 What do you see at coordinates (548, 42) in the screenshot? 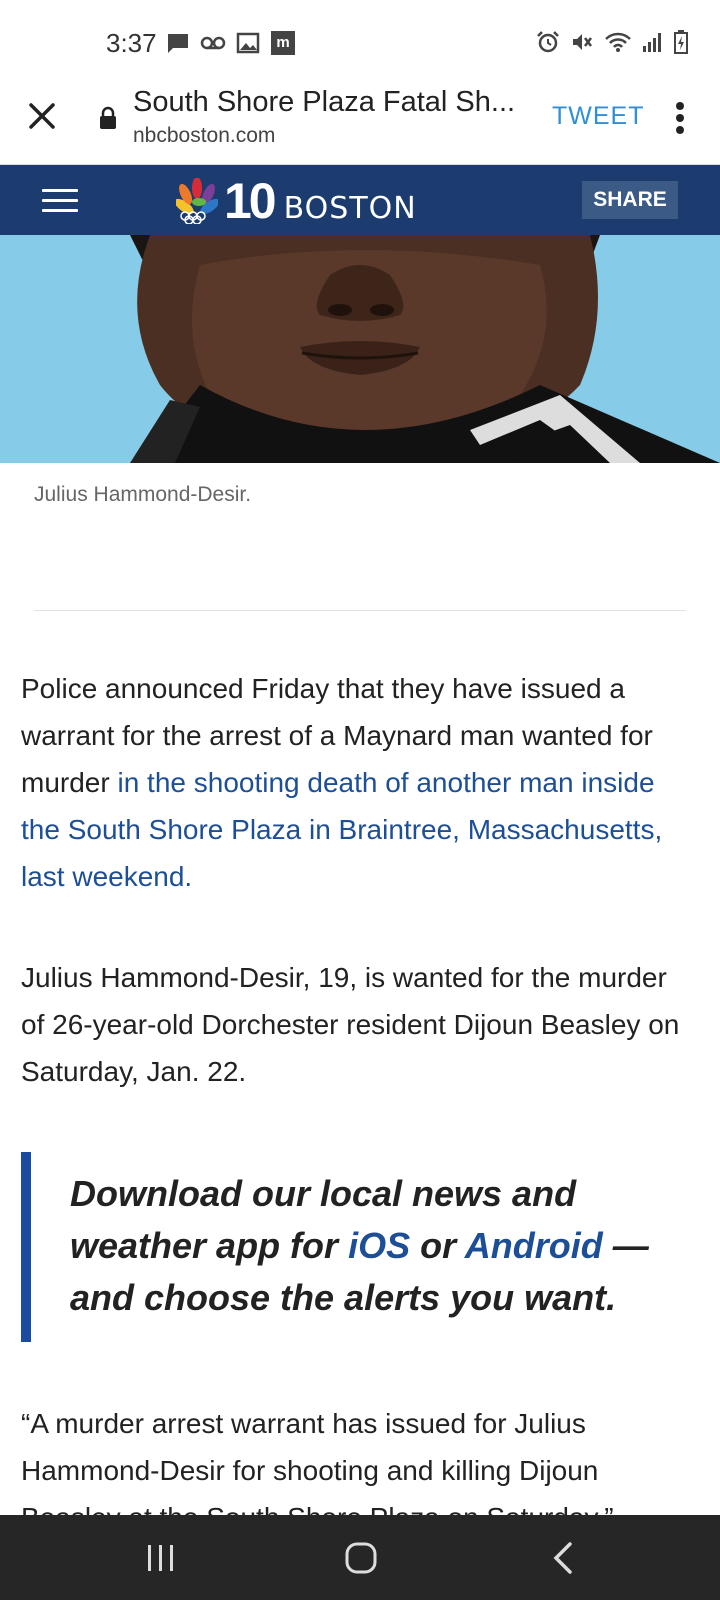
I see `alarm-icon` at bounding box center [548, 42].